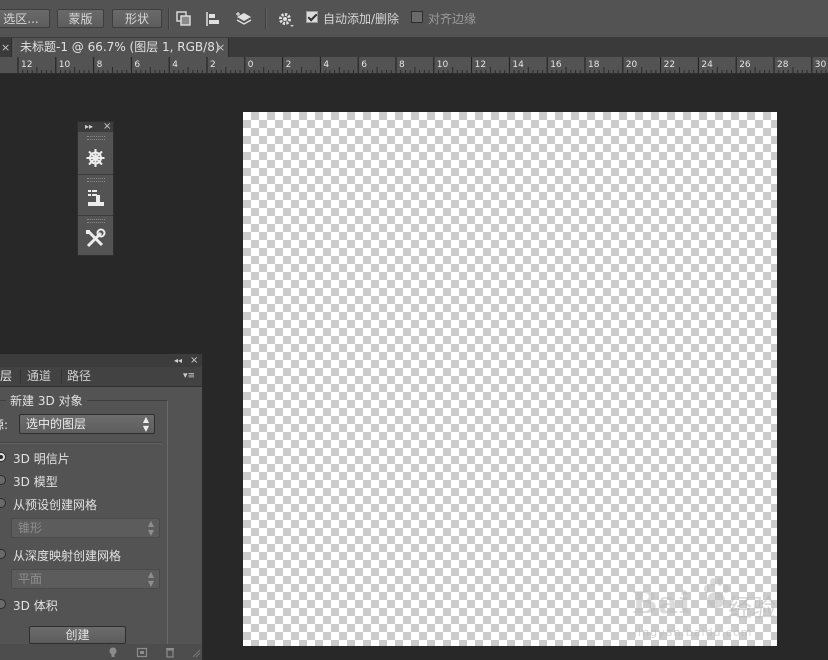 The image size is (828, 660). What do you see at coordinates (189, 376) in the screenshot?
I see `panel-menu-icon: ▾≡` at bounding box center [189, 376].